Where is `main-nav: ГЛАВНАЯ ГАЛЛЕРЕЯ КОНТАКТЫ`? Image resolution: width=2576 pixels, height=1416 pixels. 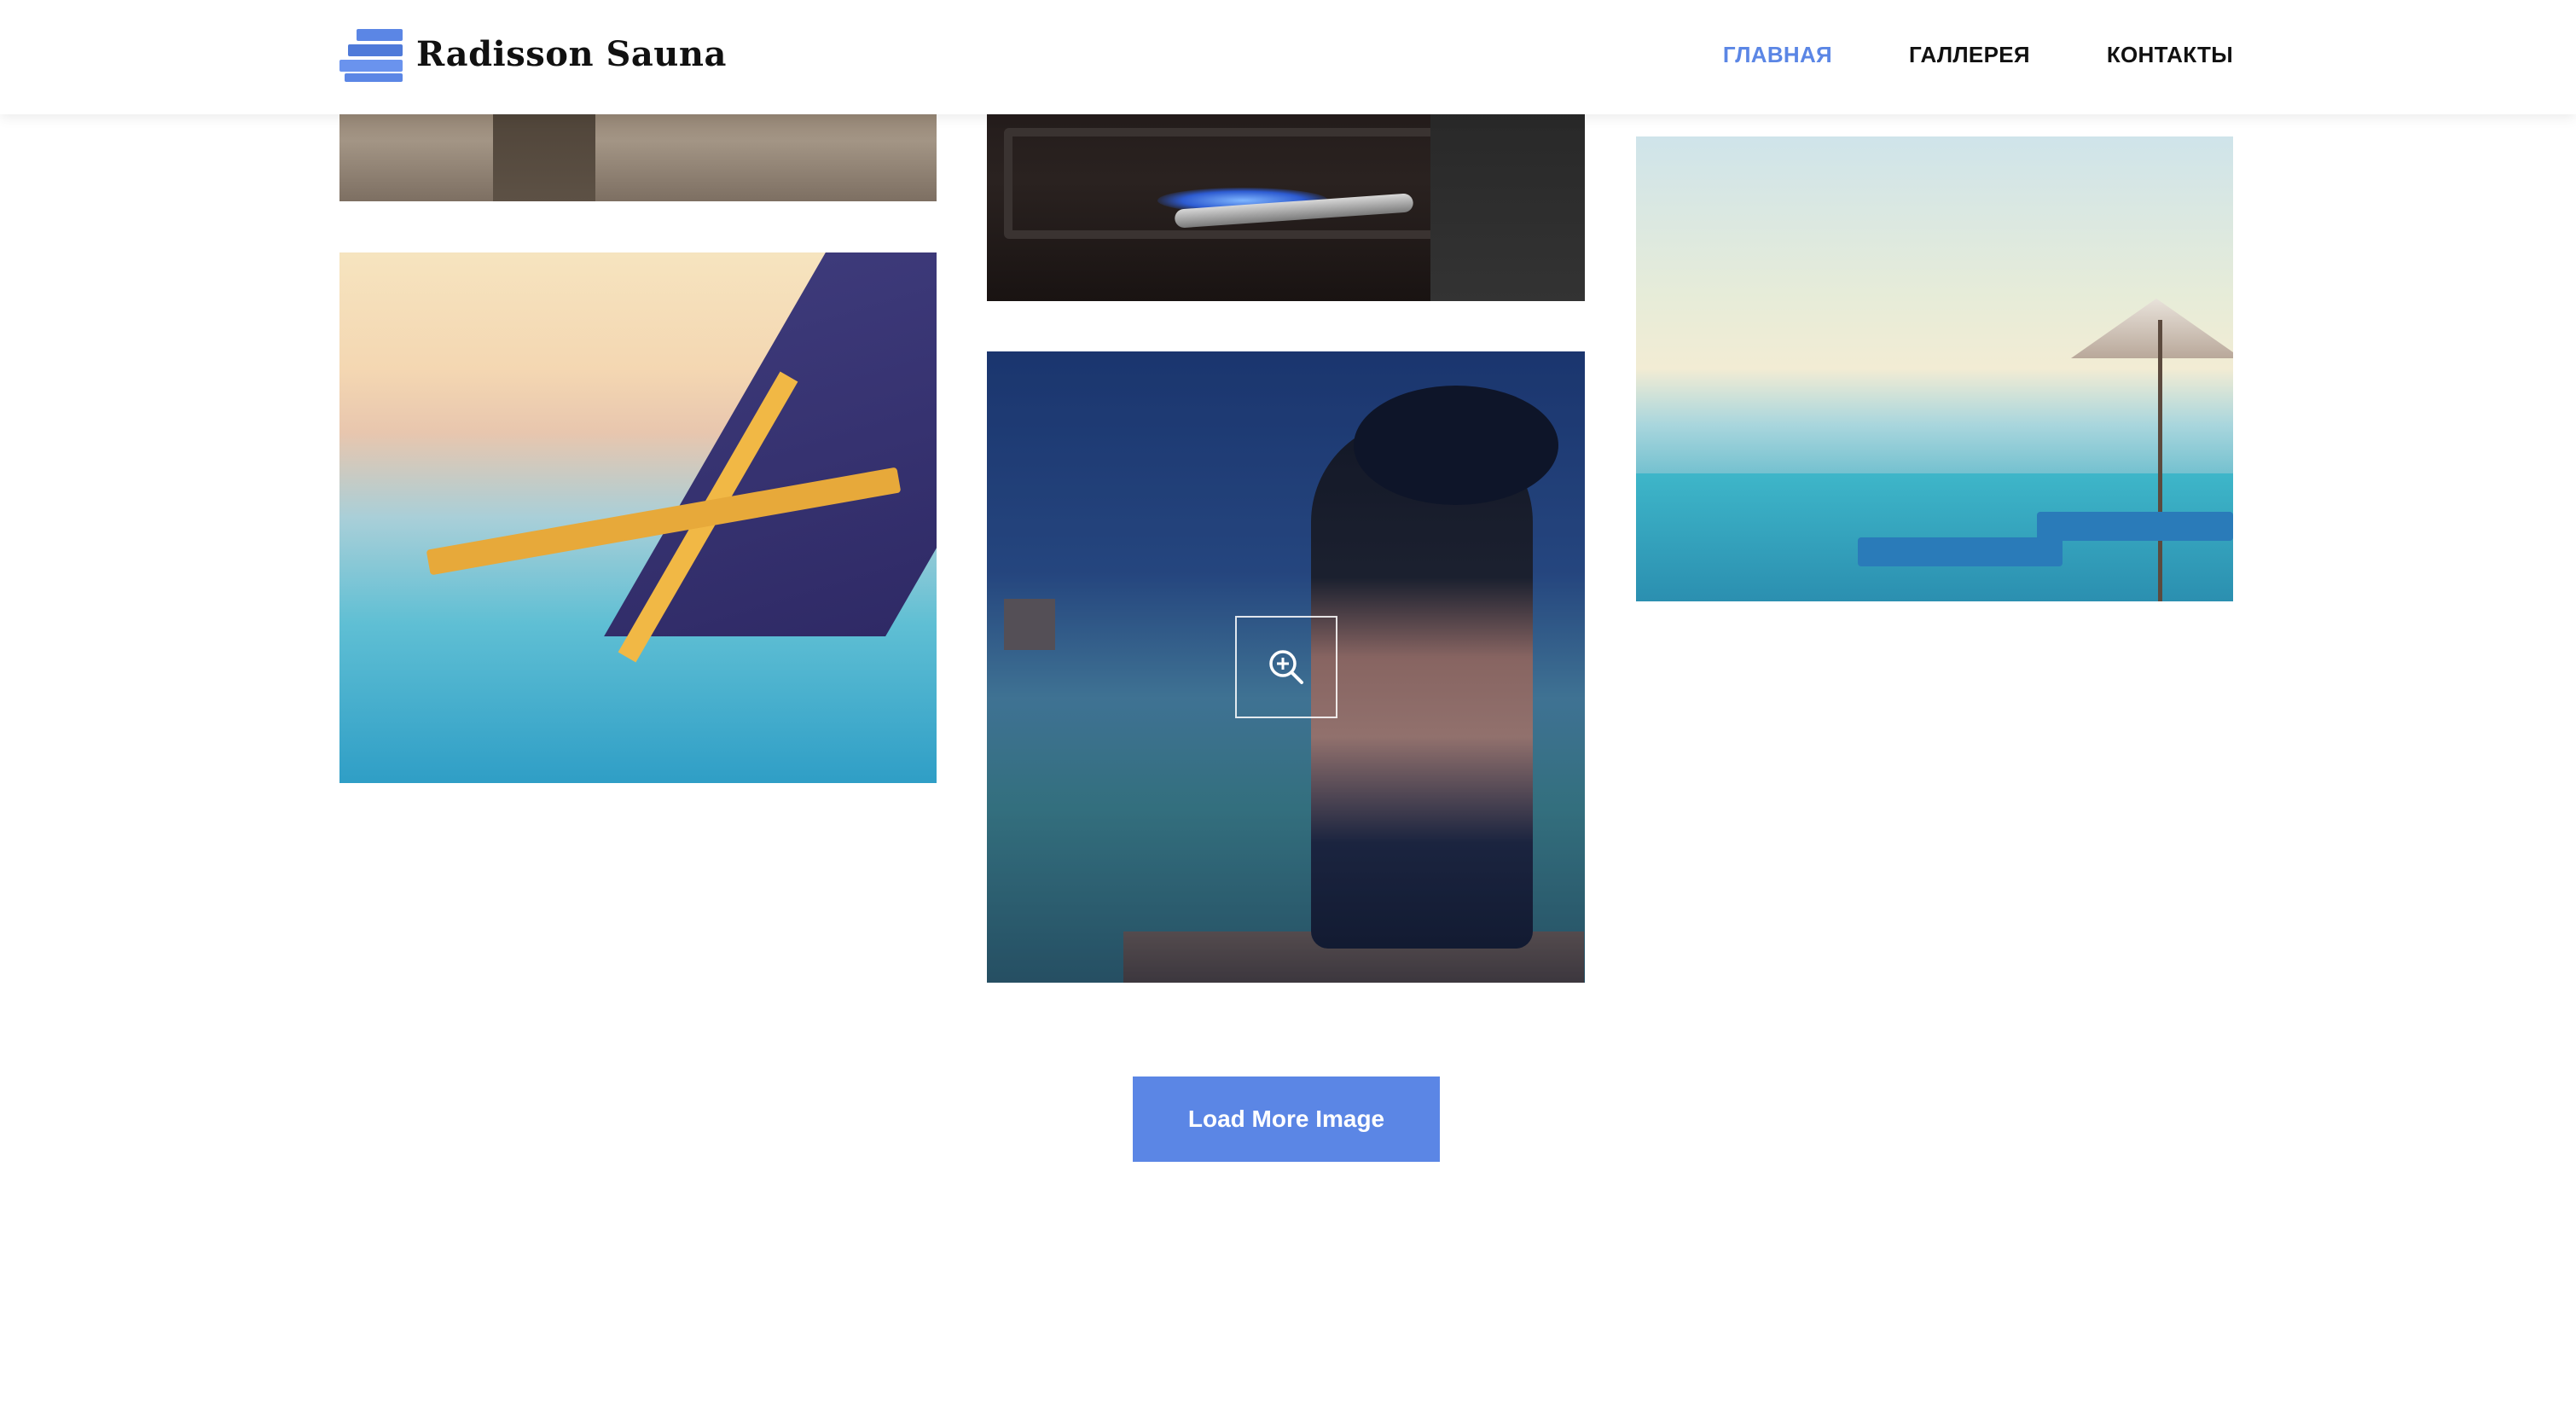
main-nav: ГЛАВНАЯ ГАЛЛЕРЕЯ КОНТАКТЫ is located at coordinates (1978, 54).